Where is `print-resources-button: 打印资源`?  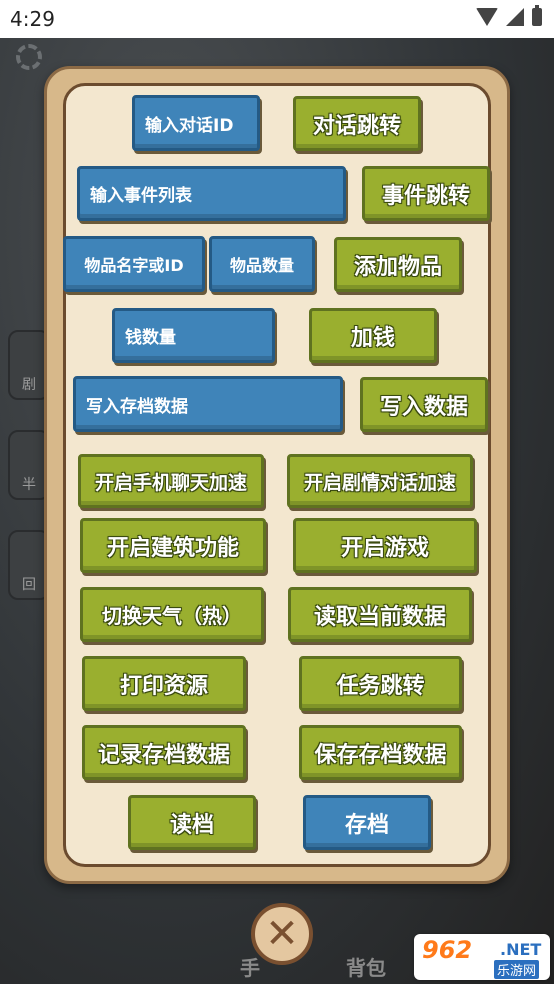 print-resources-button: 打印资源 is located at coordinates (164, 683).